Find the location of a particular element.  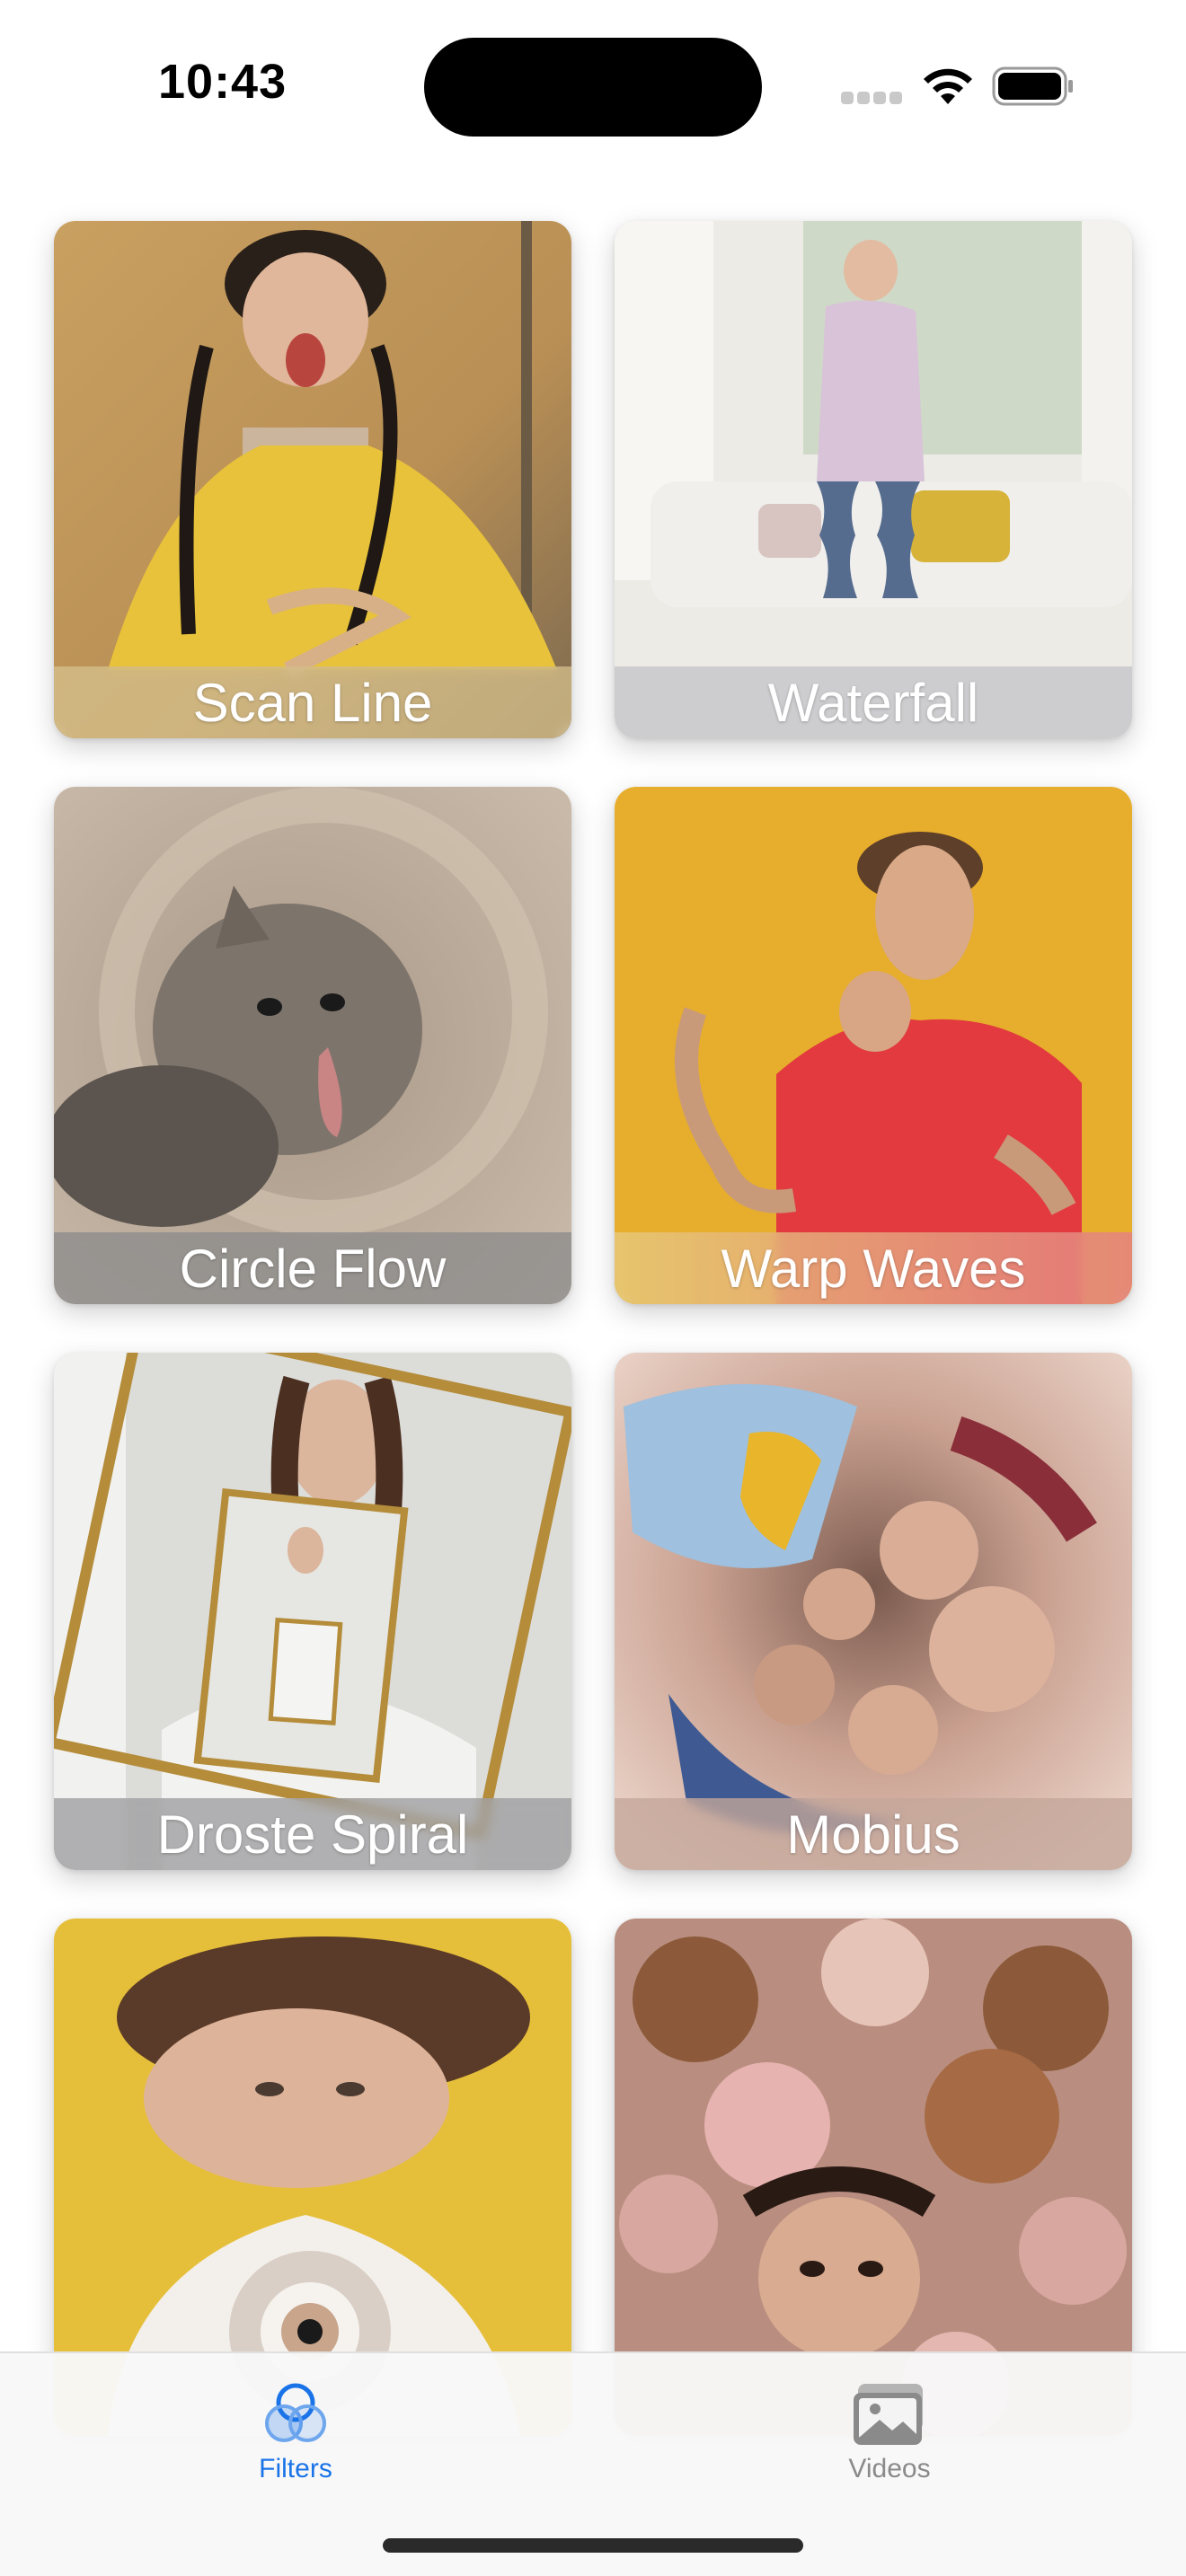

filter-preview-mobius is located at coordinates (873, 1611).